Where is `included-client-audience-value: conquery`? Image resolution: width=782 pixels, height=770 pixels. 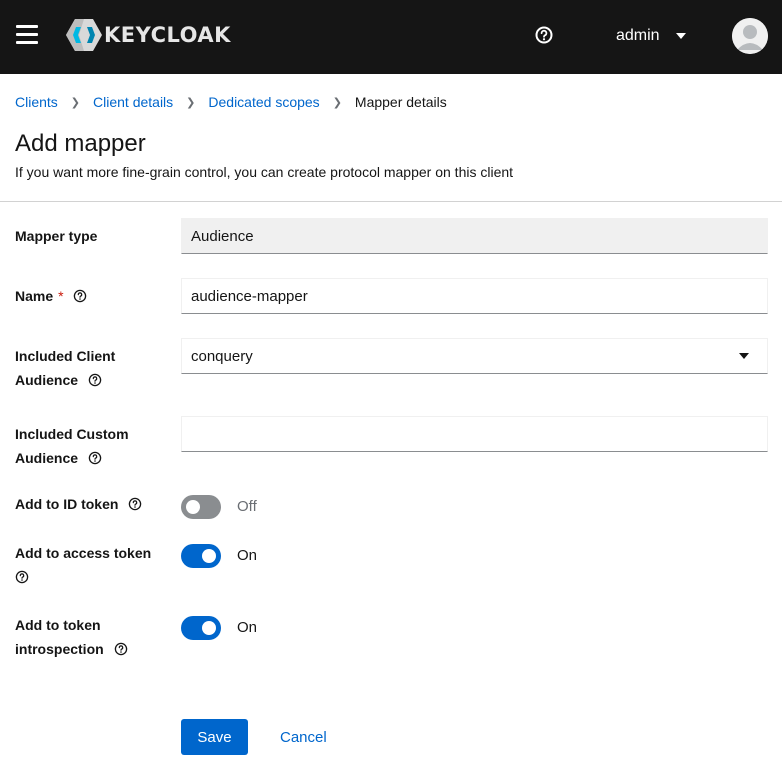
included-client-audience-value: conquery is located at coordinates (222, 356).